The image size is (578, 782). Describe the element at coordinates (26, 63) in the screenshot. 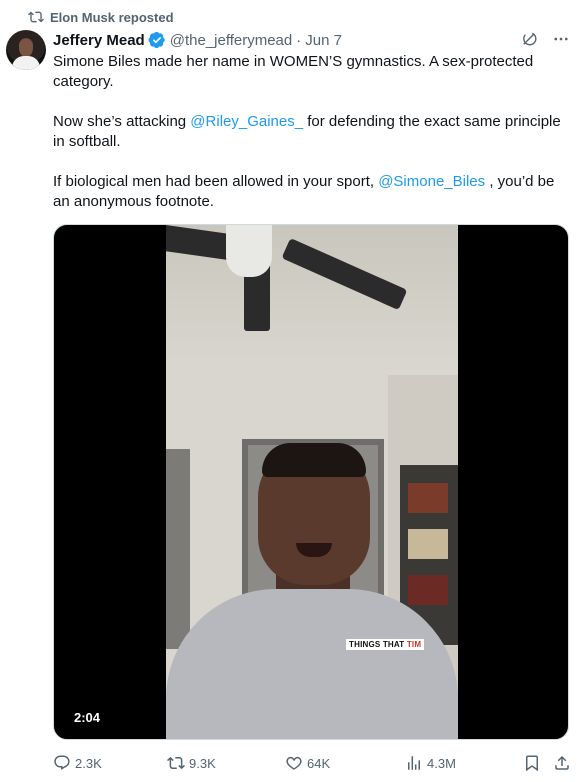

I see `avatar-shirt` at that location.